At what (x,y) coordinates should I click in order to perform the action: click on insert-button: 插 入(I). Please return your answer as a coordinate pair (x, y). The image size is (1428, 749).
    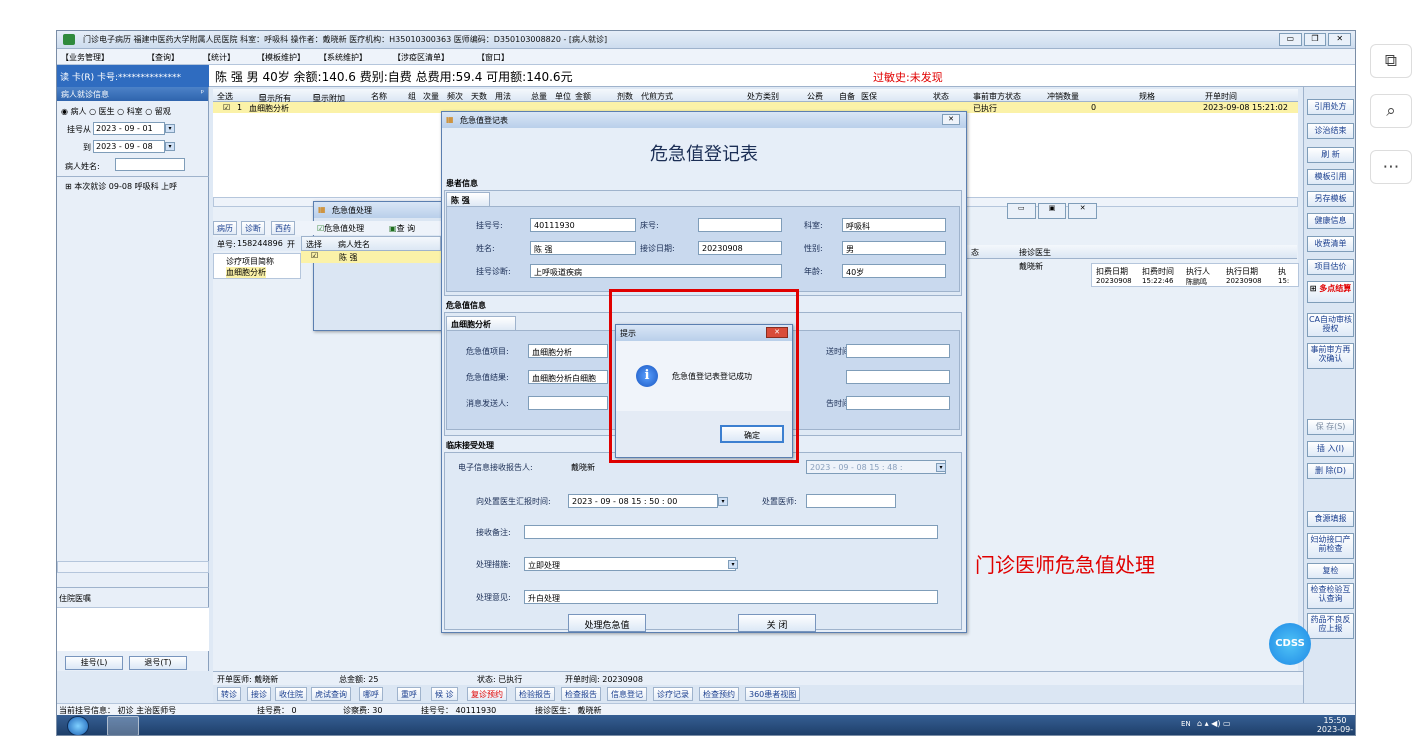
    Looking at the image, I should click on (1330, 449).